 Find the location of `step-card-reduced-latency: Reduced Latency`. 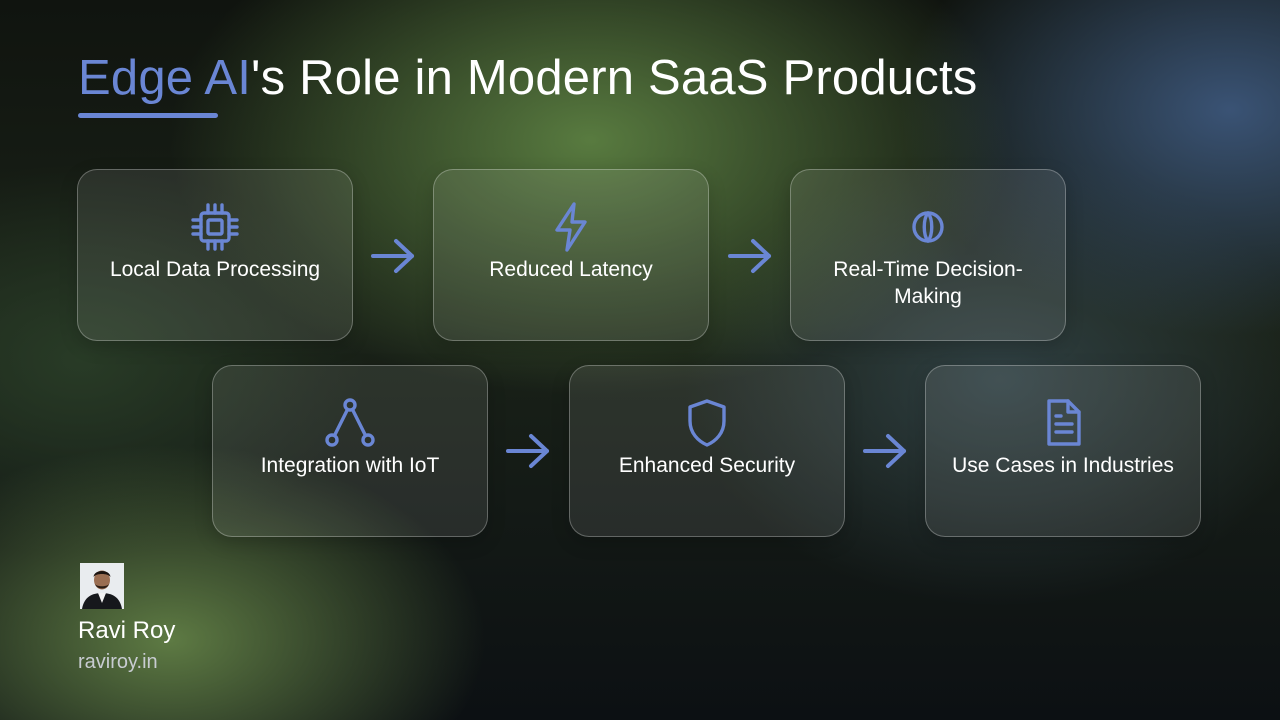

step-card-reduced-latency: Reduced Latency is located at coordinates (571, 255).